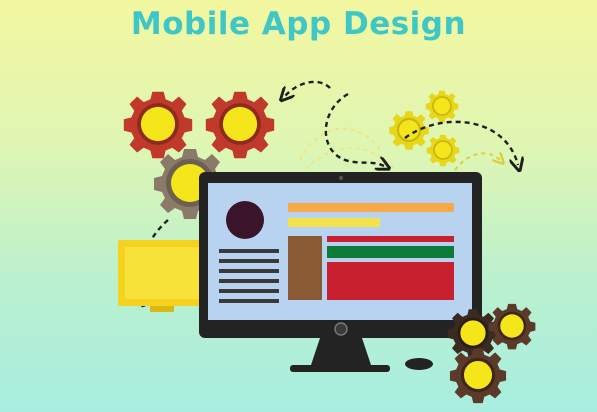 The height and width of the screenshot is (412, 597). What do you see at coordinates (162, 276) in the screenshot?
I see `phone-icon` at bounding box center [162, 276].